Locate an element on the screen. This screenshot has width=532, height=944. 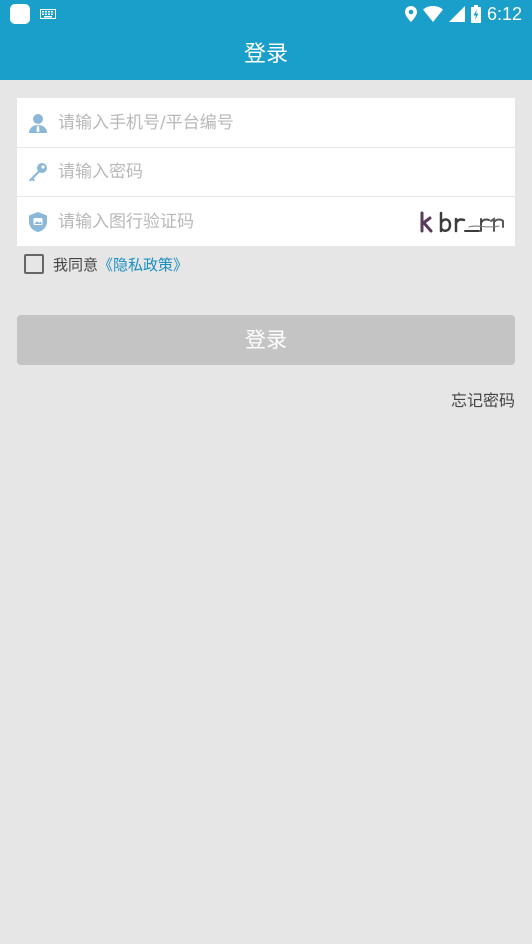
clock: 6:12 is located at coordinates (504, 13).